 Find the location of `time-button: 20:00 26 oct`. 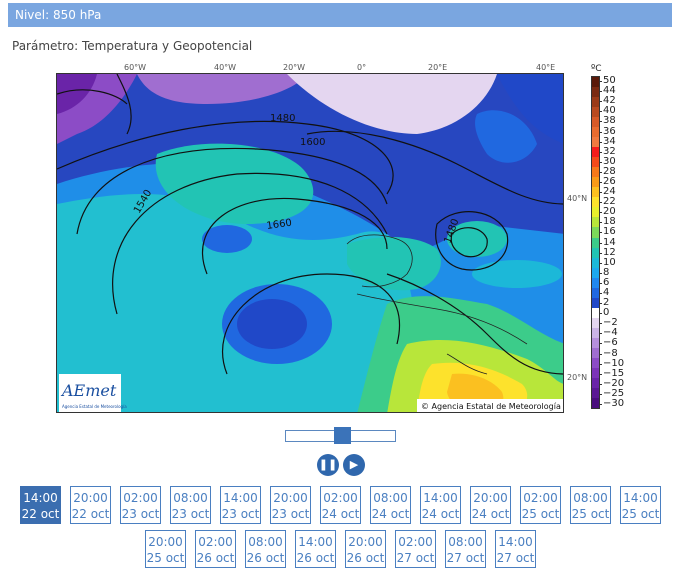

time-button: 20:00 26 oct is located at coordinates (365, 549).